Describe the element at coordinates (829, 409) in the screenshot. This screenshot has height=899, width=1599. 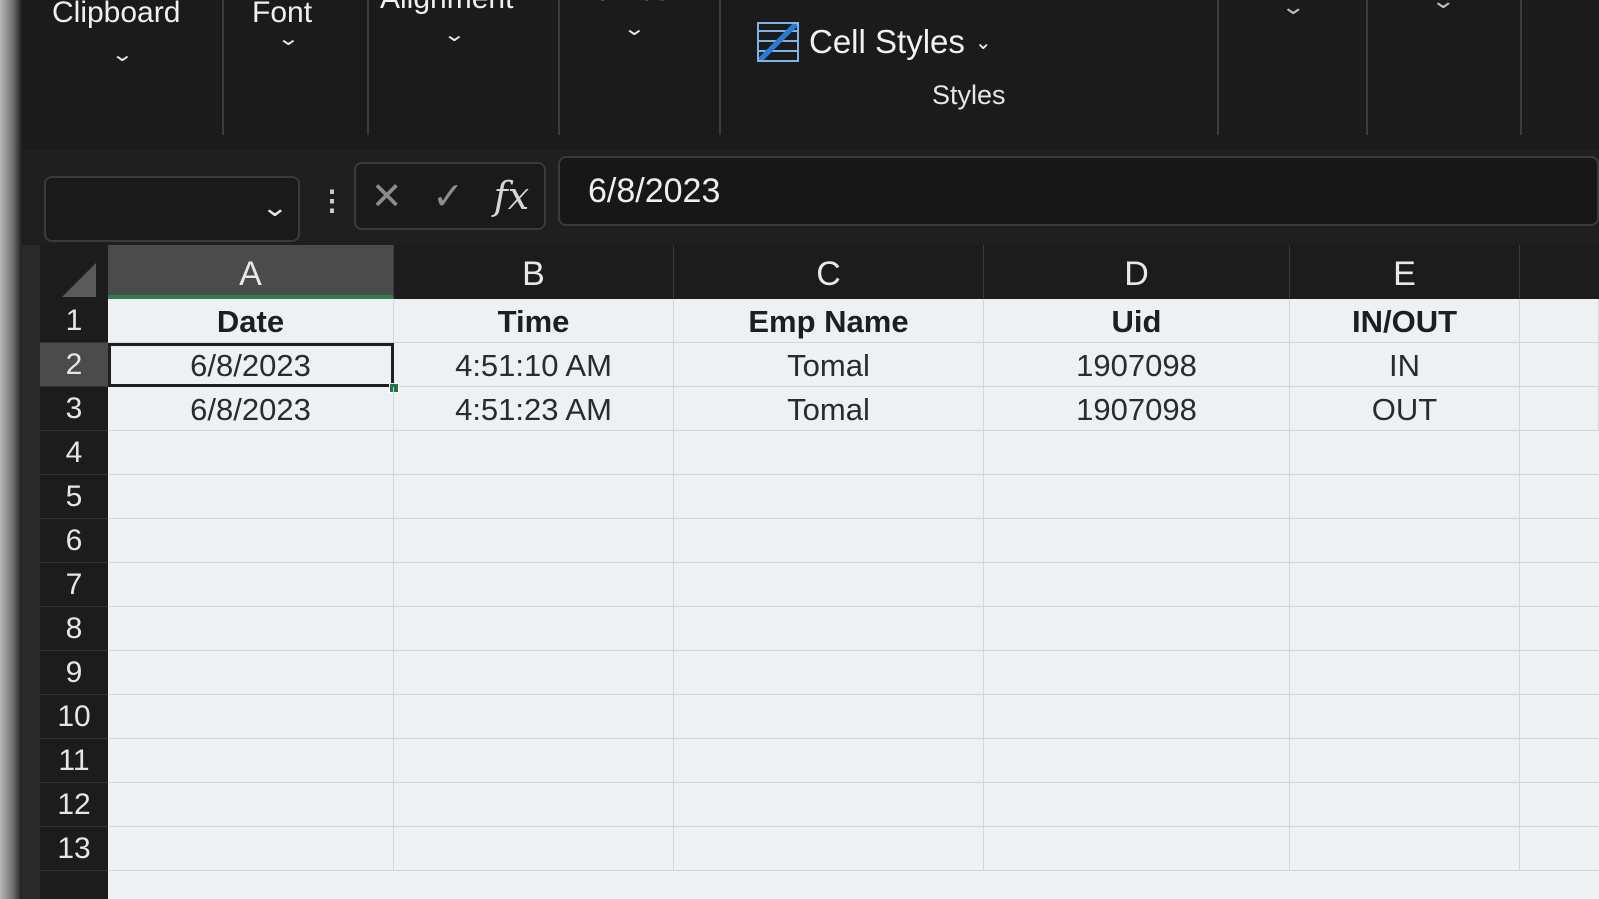
I see `cell-c3: Tomal` at that location.